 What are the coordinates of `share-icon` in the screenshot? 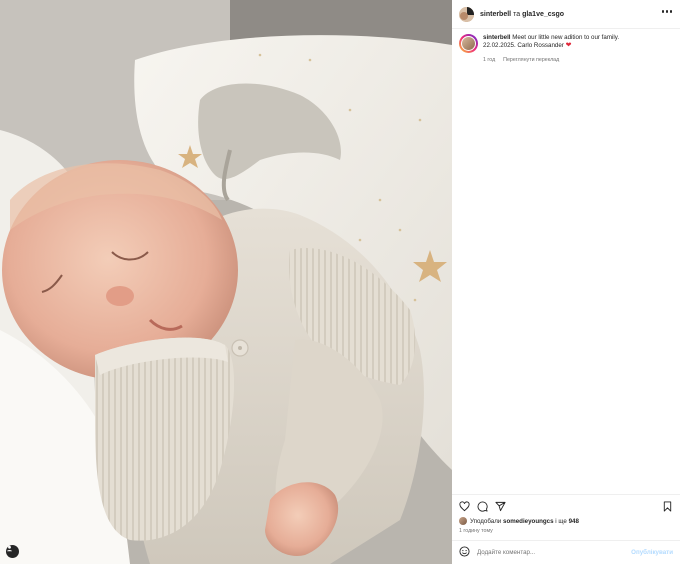 It's located at (500, 505).